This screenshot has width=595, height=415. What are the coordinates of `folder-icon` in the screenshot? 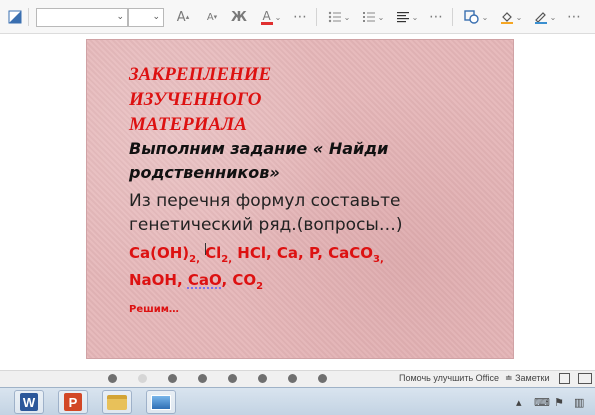 It's located at (117, 402).